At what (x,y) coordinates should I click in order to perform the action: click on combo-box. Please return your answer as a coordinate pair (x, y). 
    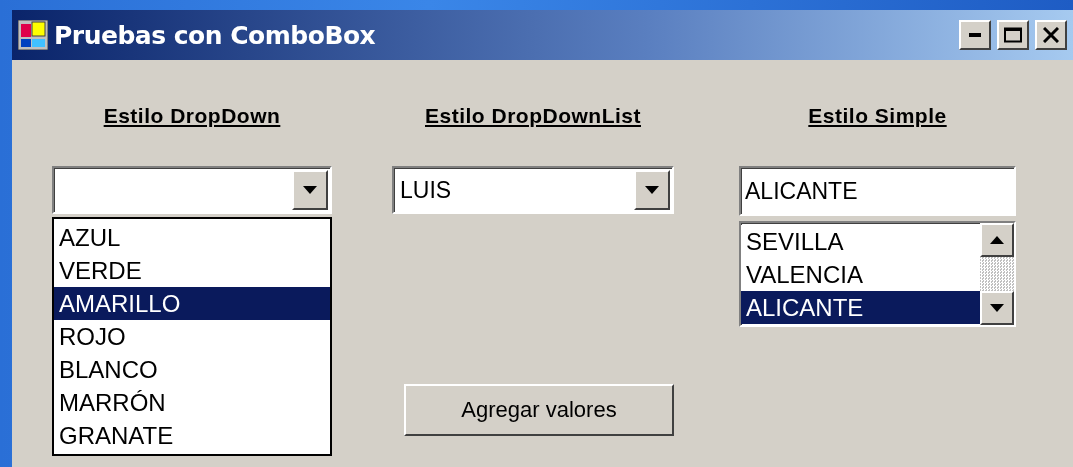
    Looking at the image, I should click on (192, 190).